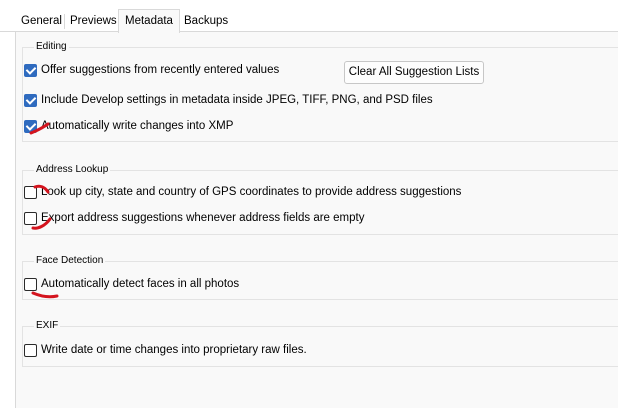 This screenshot has width=618, height=408. I want to click on tab-general: General, so click(41, 21).